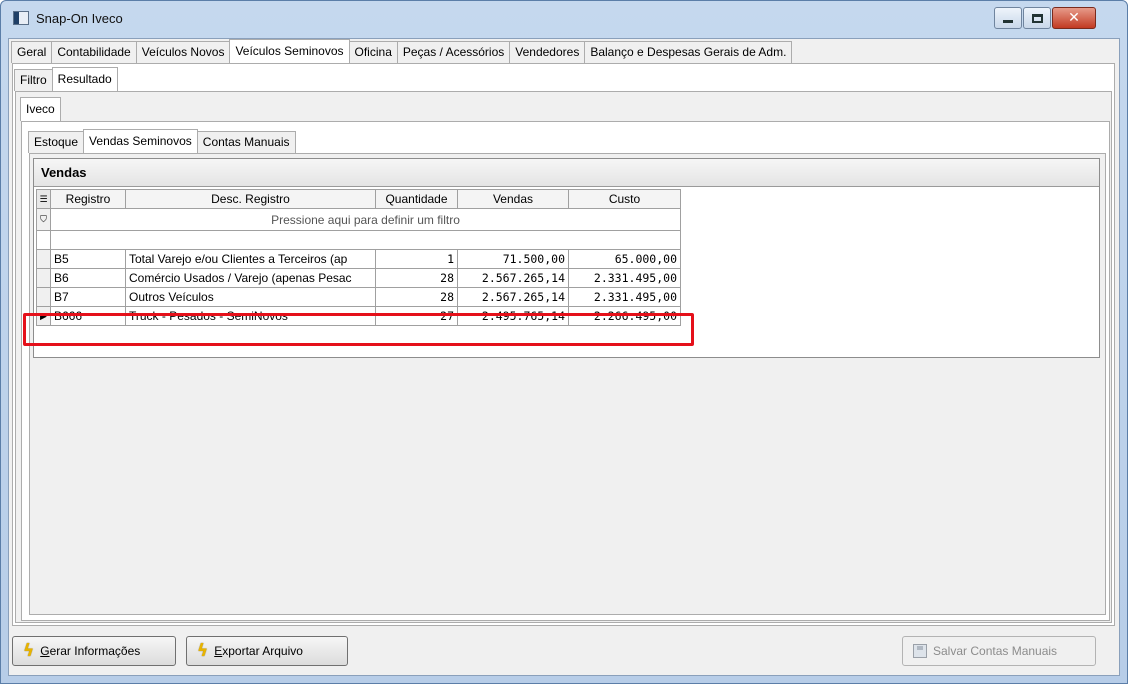  Describe the element at coordinates (246, 142) in the screenshot. I see `tab-contas-manuais: Contas Manuais` at that location.